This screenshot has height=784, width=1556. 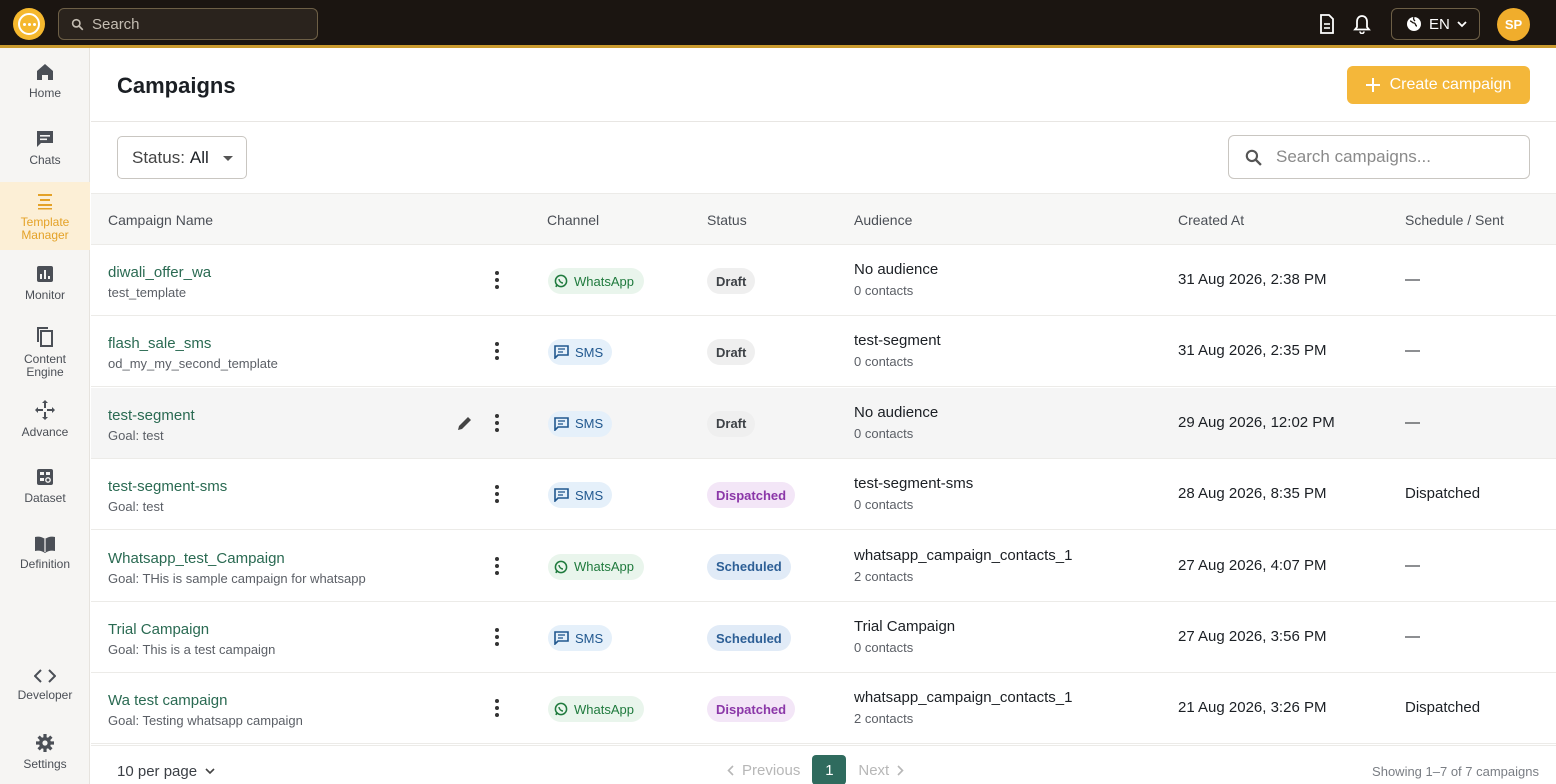 What do you see at coordinates (176, 85) in the screenshot?
I see `page-title: Campaigns` at bounding box center [176, 85].